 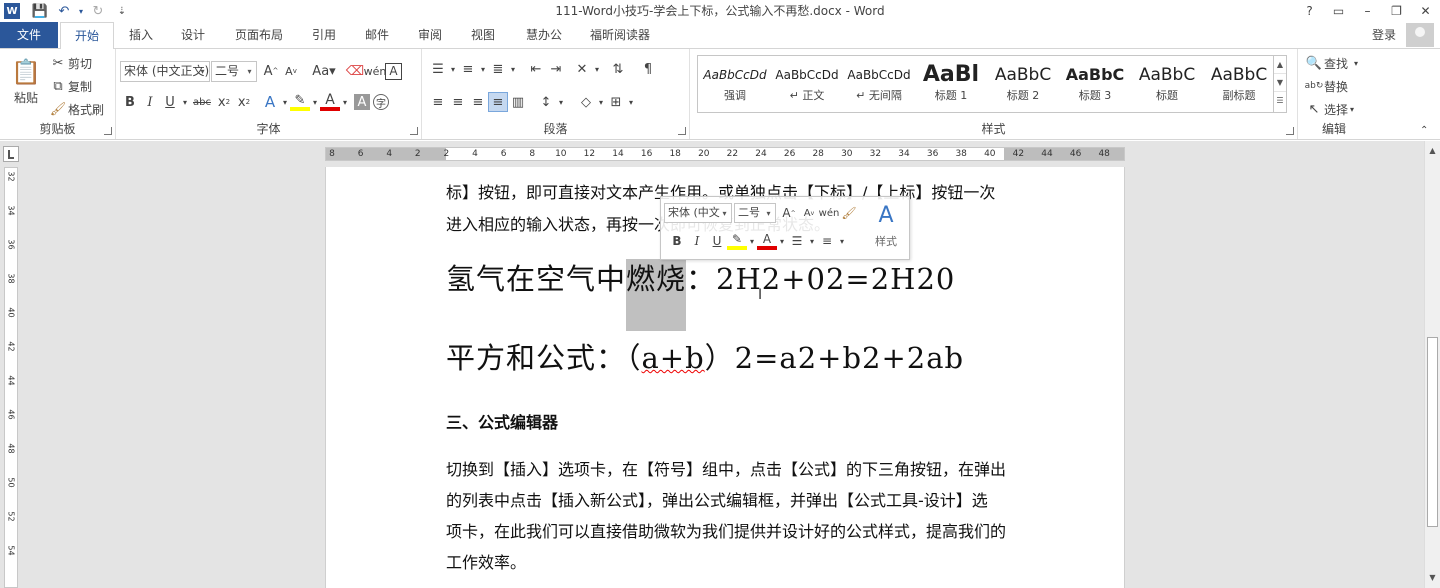 What do you see at coordinates (1290, 131) in the screenshot?
I see `styles-launcher-icon` at bounding box center [1290, 131].